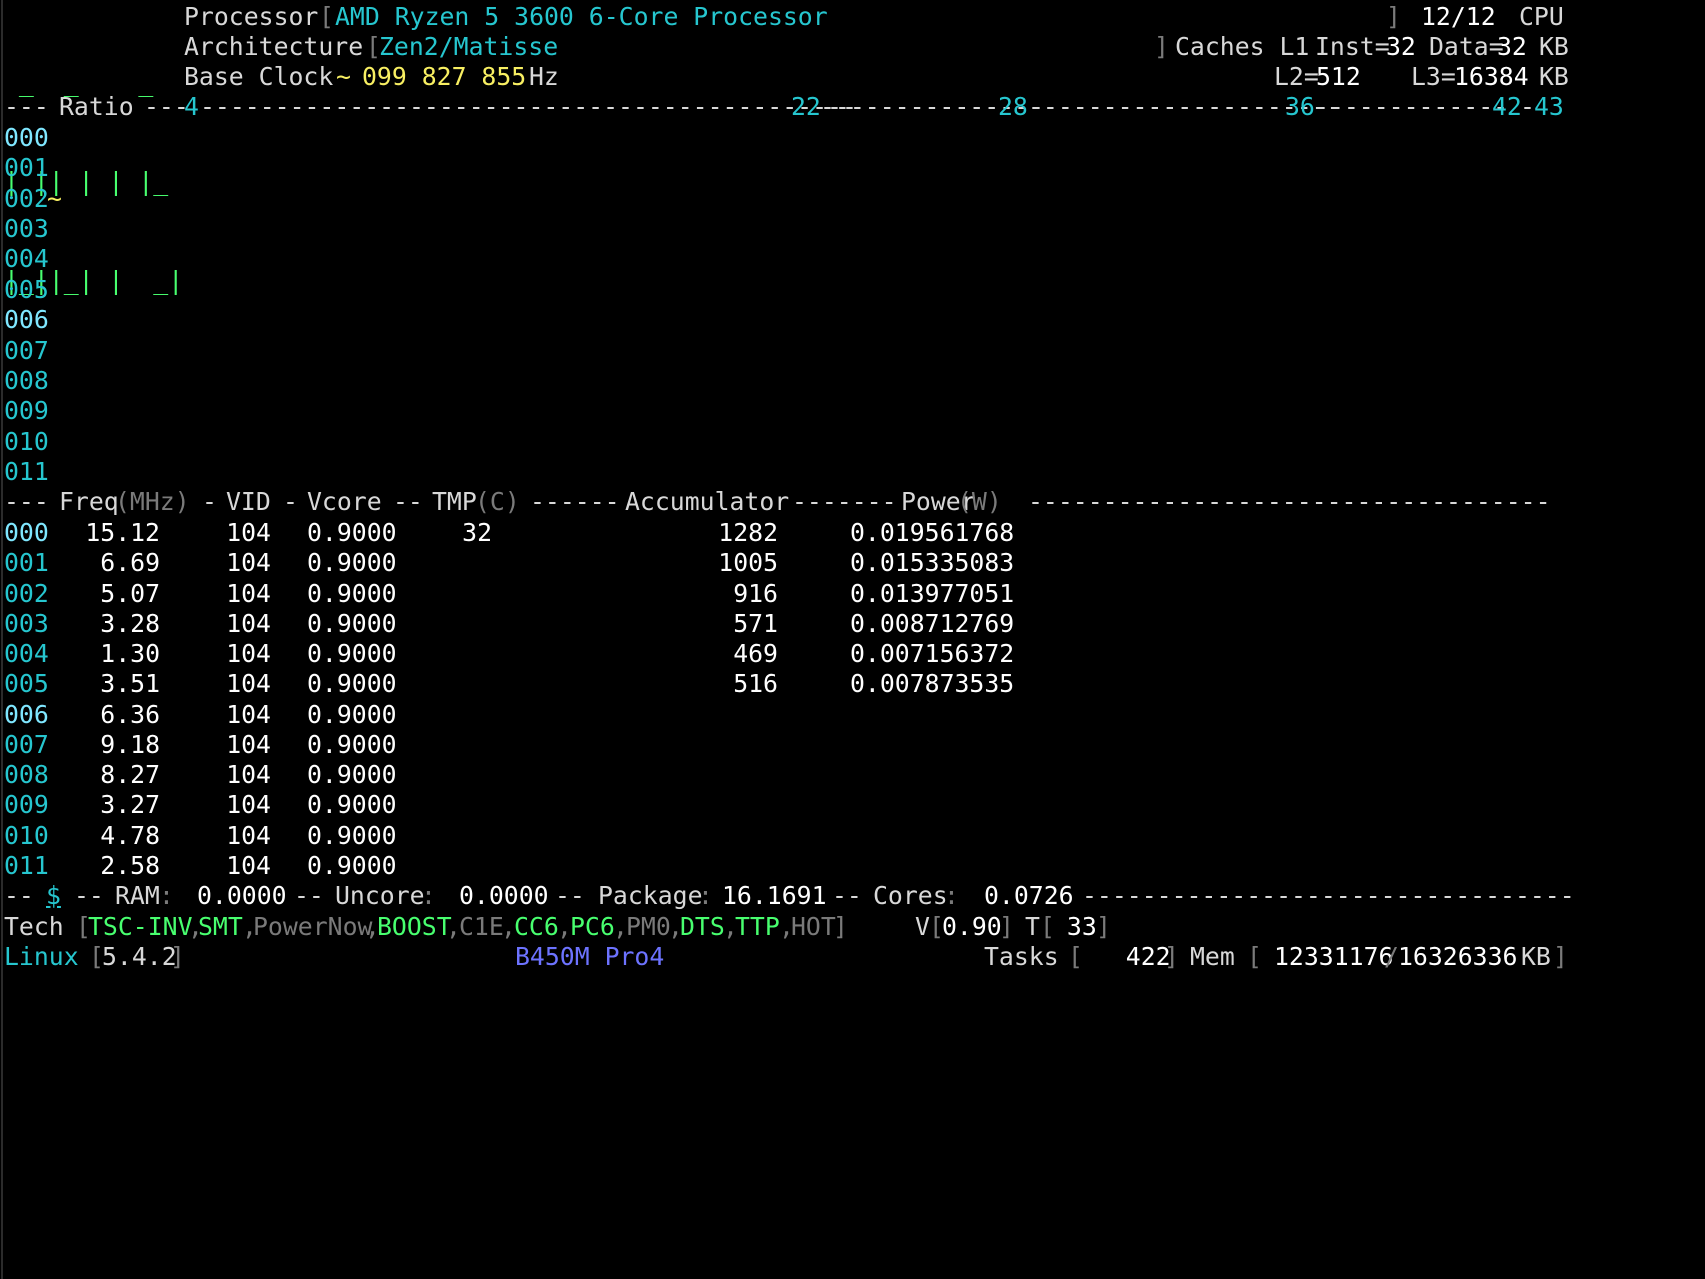 This screenshot has height=1279, width=1705. Describe the element at coordinates (951, 895) in the screenshot. I see `cores-colon: :` at that location.